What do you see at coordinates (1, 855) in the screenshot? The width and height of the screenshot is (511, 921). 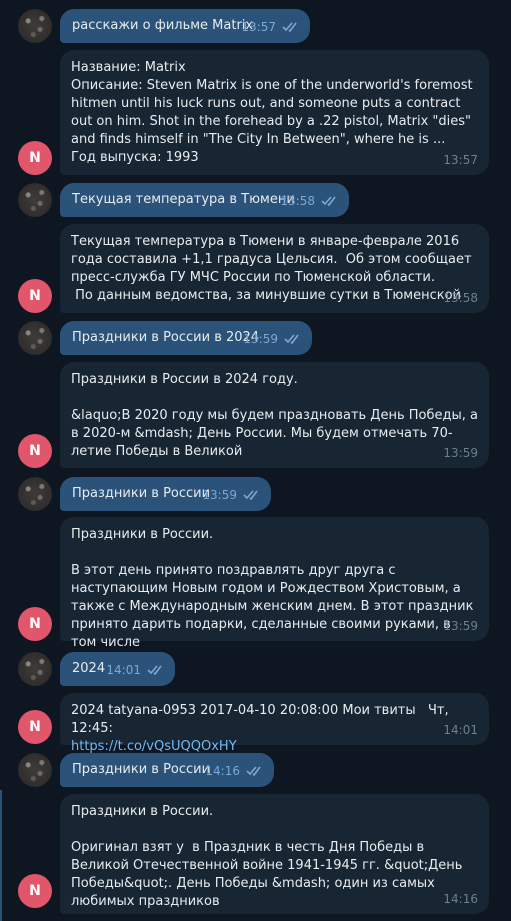 I see `selection-indicator` at bounding box center [1, 855].